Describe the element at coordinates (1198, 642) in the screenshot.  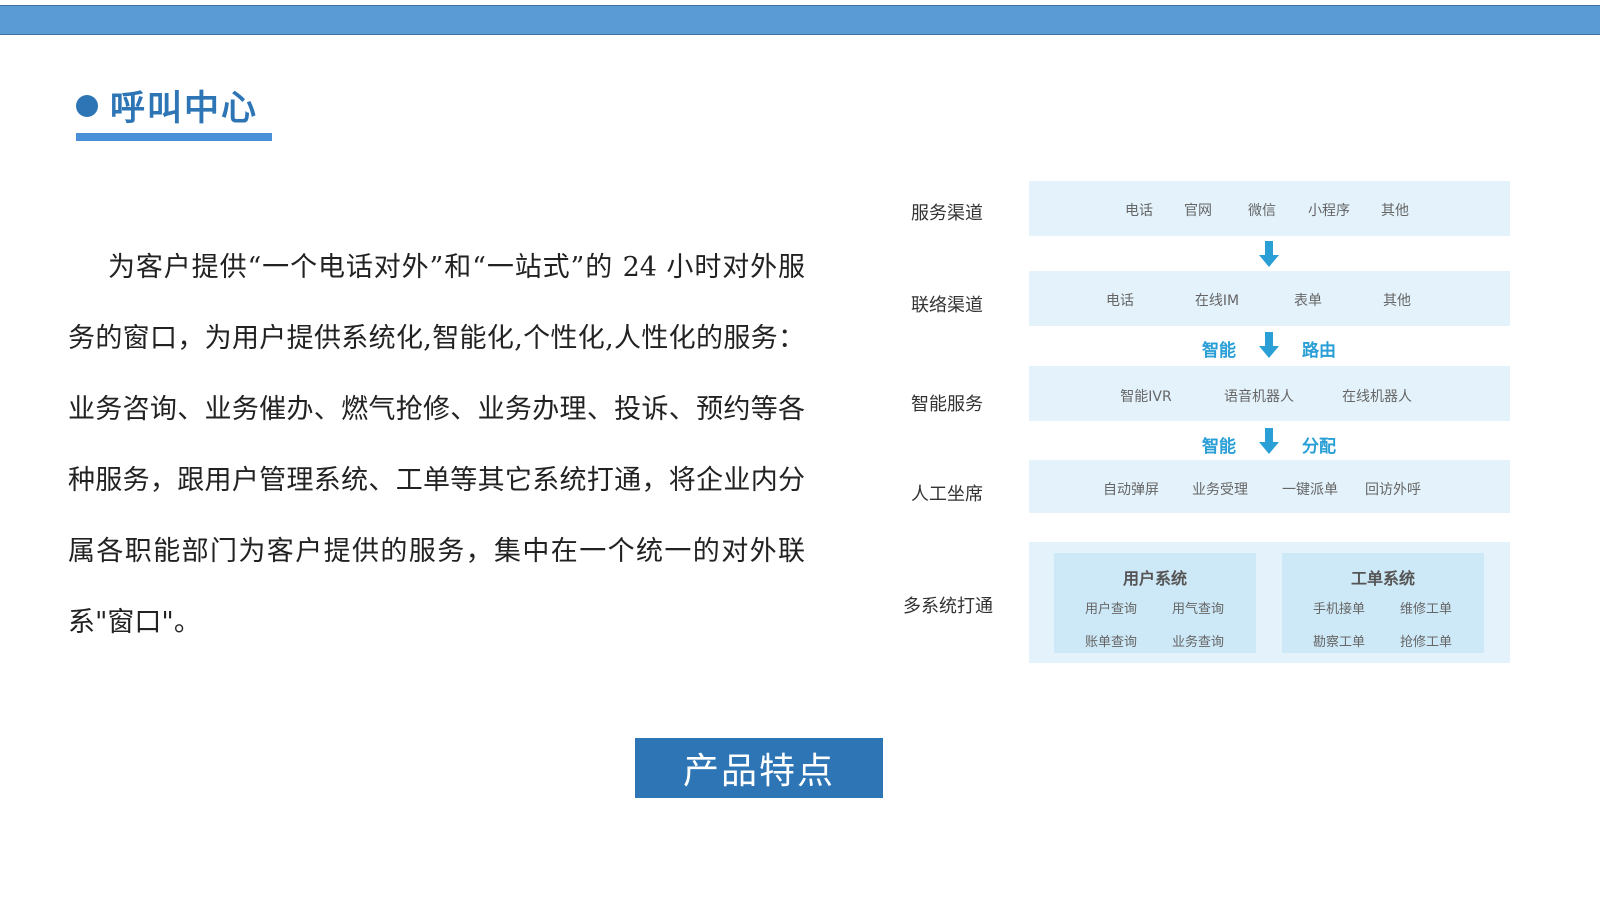
I see `user-system-item: 业务查询` at that location.